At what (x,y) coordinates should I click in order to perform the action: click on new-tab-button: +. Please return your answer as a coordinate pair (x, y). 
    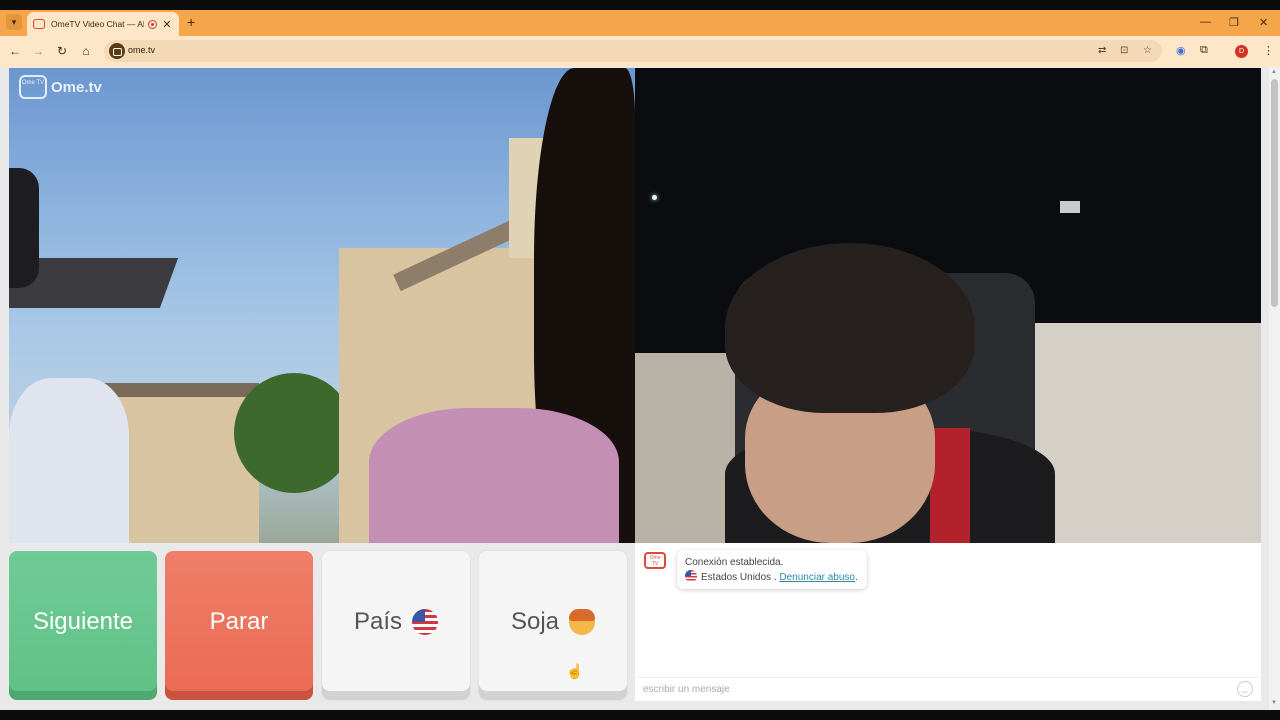
    Looking at the image, I should click on (191, 22).